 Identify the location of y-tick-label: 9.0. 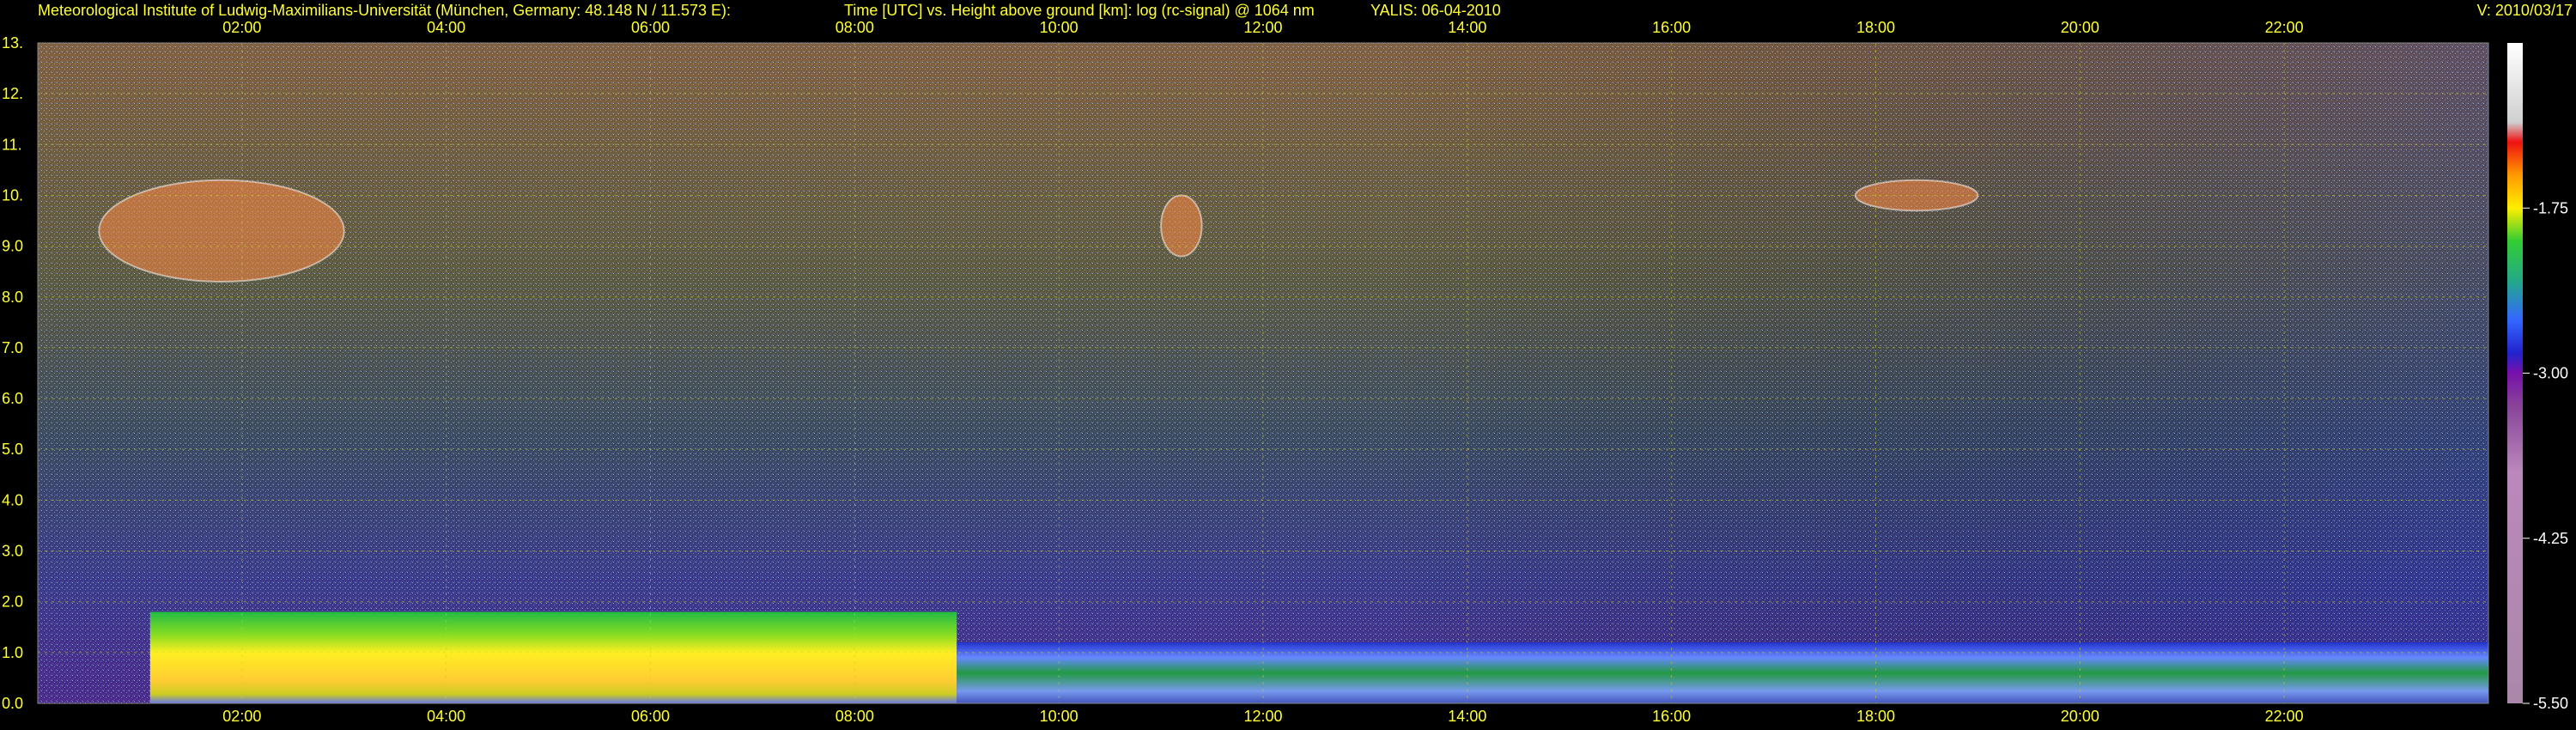
(13, 246).